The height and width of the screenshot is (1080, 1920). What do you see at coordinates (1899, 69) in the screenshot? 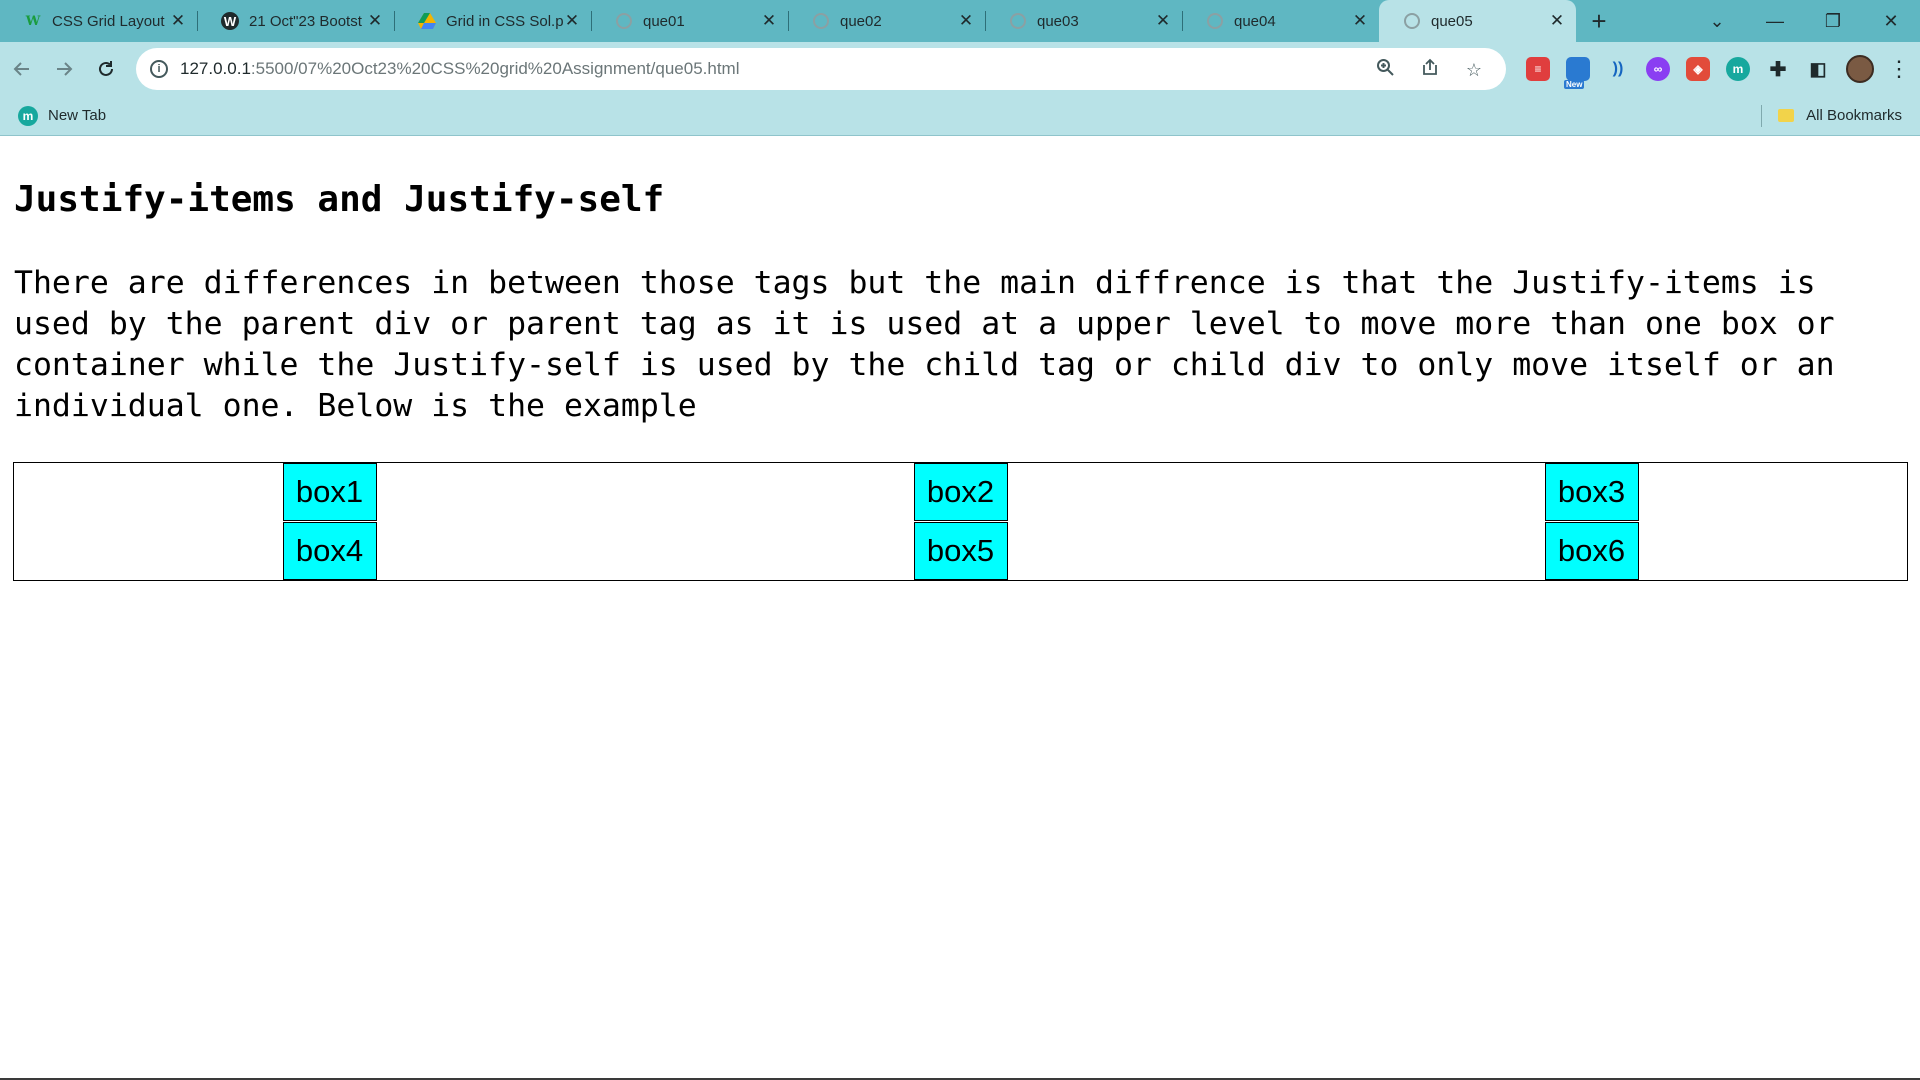
I see `menu-icon: ⋮` at bounding box center [1899, 69].